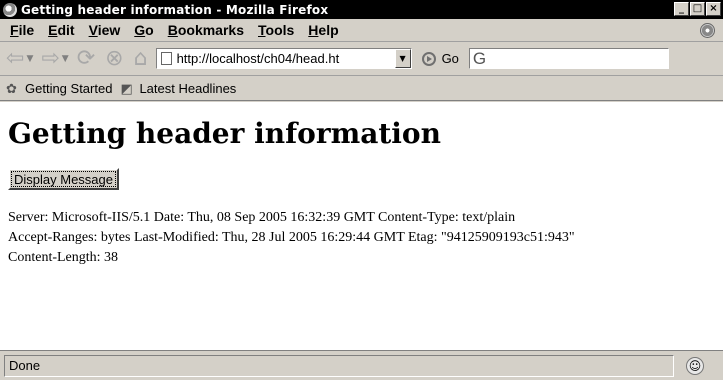 This screenshot has height=380, width=723. Describe the element at coordinates (86, 58) in the screenshot. I see `reload-icon: ⟳` at that location.